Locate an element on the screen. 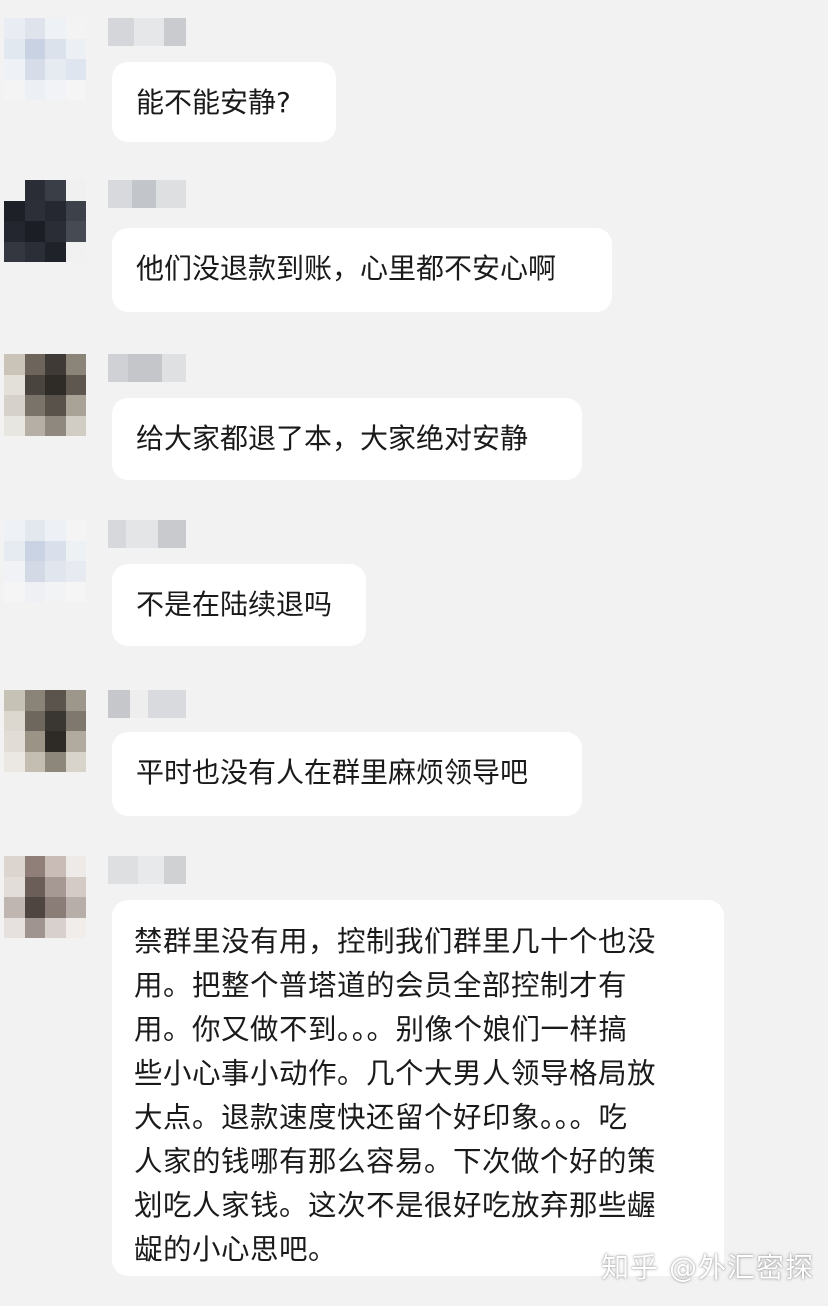  message-bubble: 不是在陆续退吗 is located at coordinates (239, 605).